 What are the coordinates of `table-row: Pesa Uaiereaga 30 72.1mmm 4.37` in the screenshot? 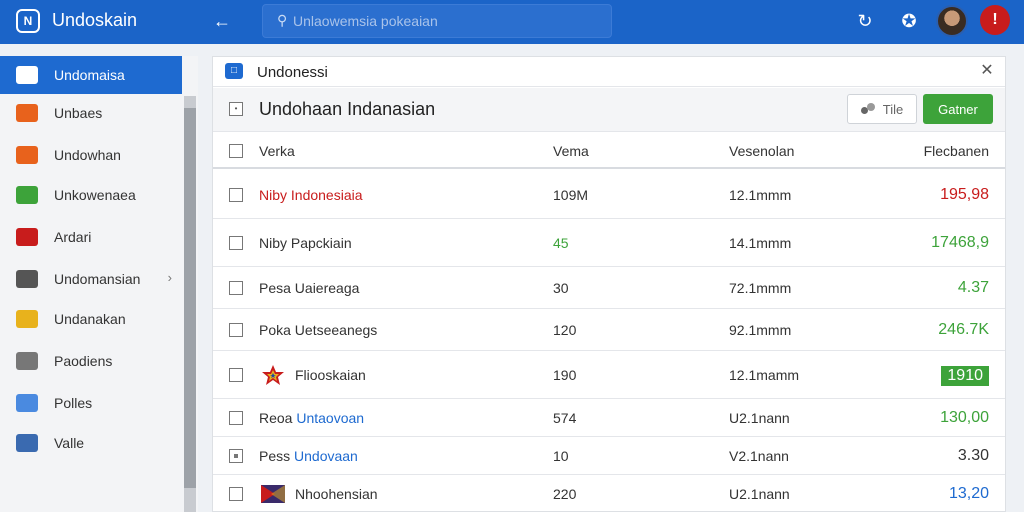 It's located at (609, 288).